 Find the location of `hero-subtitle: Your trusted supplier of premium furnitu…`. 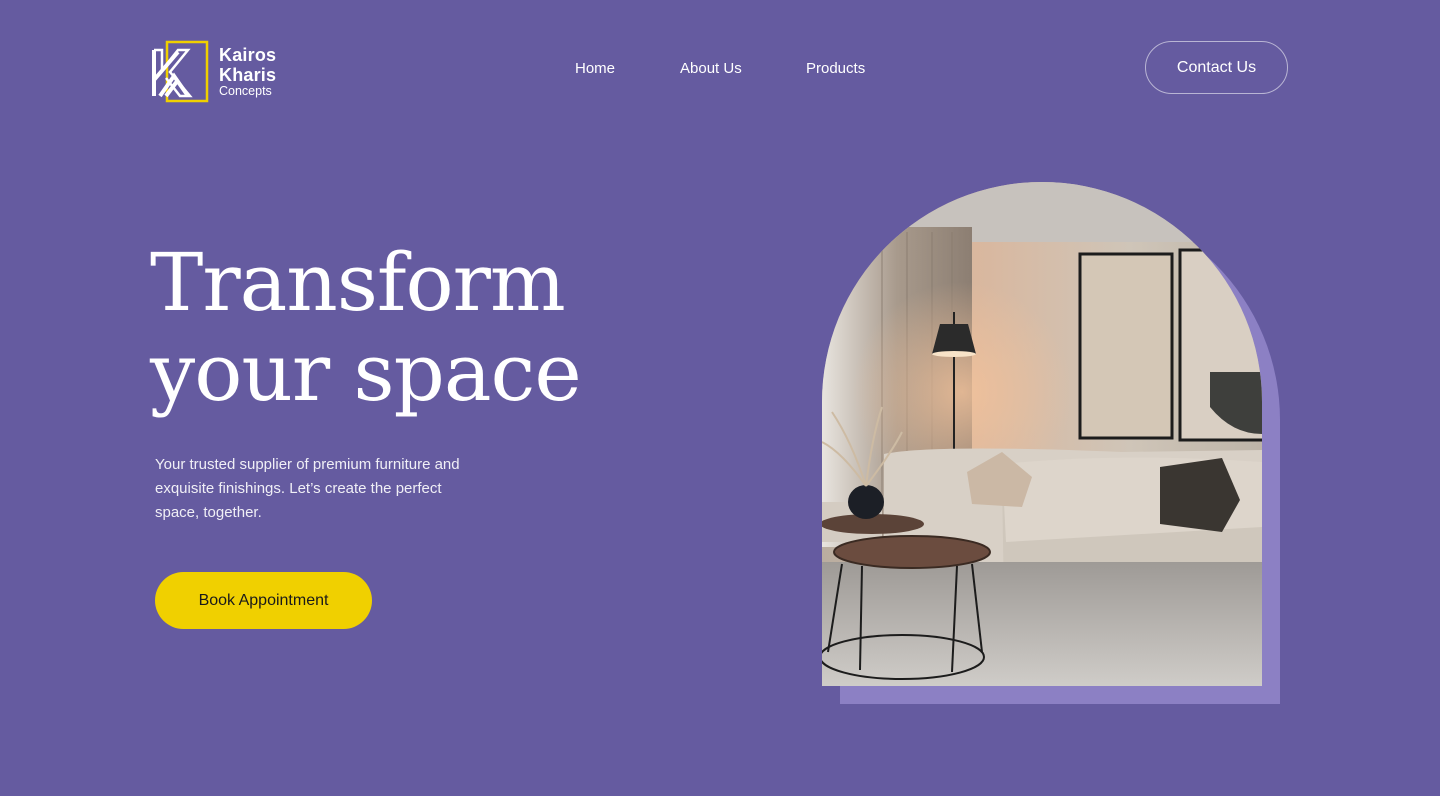

hero-subtitle: Your trusted supplier of premium furnitu… is located at coordinates (307, 488).